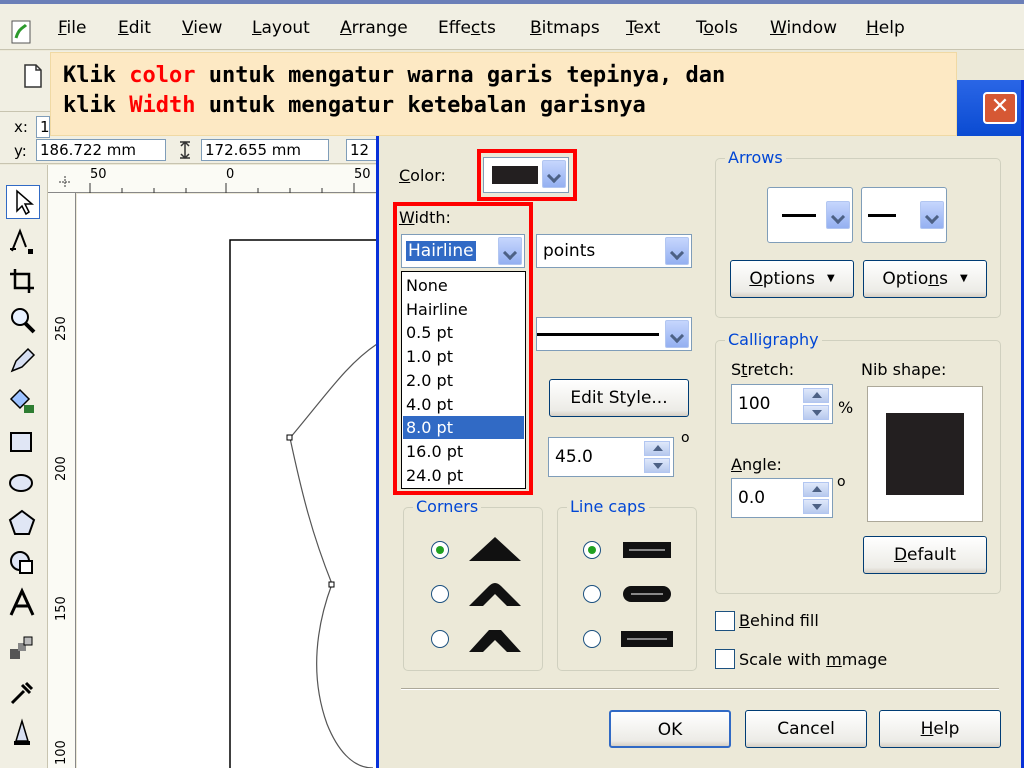 This screenshot has width=1024, height=768. I want to click on degree-symbol: o, so click(685, 438).